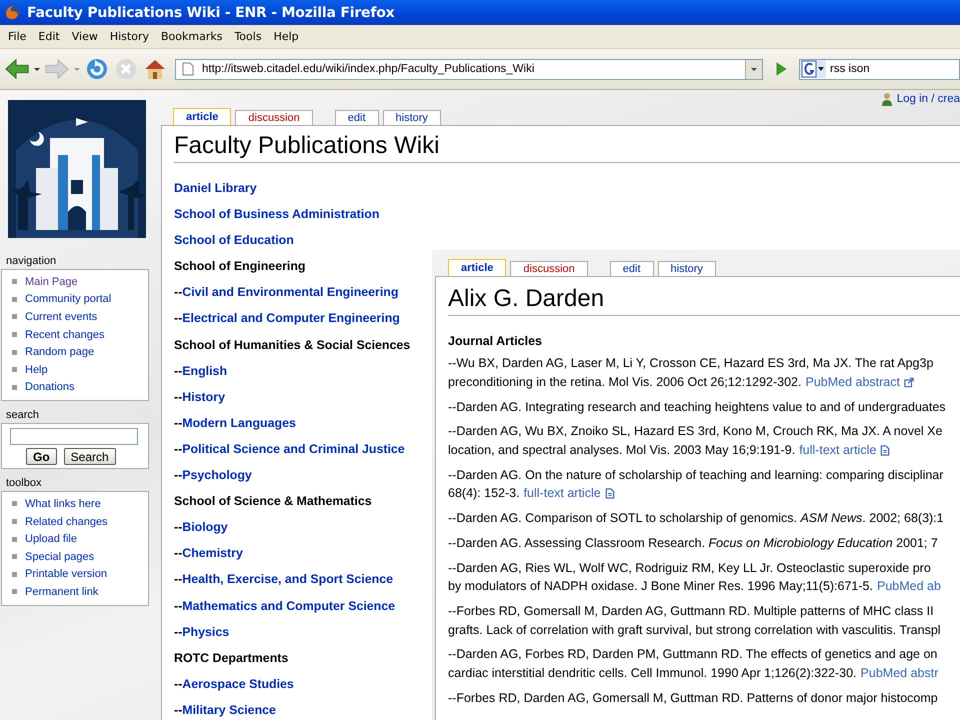 The height and width of the screenshot is (720, 960). I want to click on page-link: Mathematics and Computer Science, so click(289, 605).